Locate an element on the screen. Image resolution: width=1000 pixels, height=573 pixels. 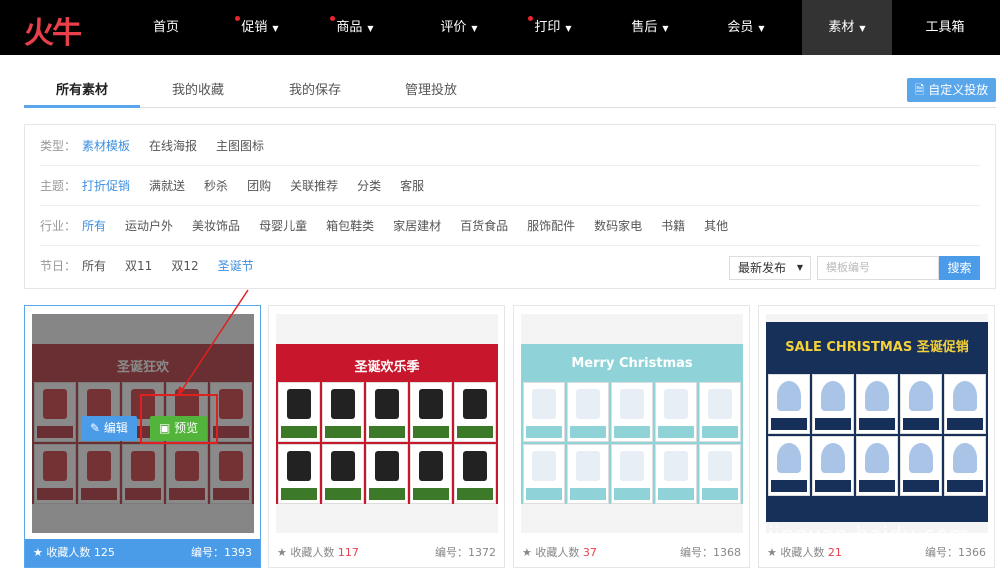
filter-option: 客服 is located at coordinates (412, 186).